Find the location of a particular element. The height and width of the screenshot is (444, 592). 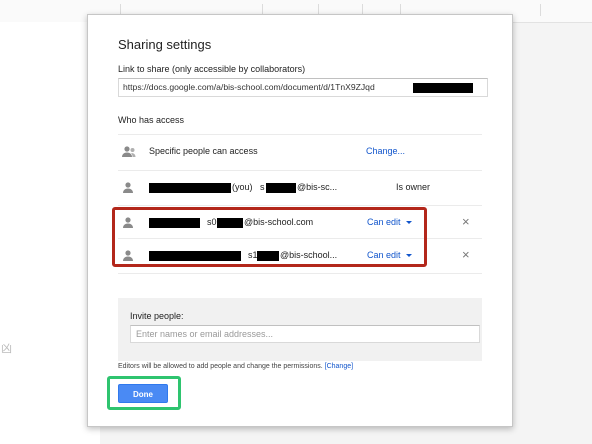

visibility-text: Specific people can access is located at coordinates (203, 151).